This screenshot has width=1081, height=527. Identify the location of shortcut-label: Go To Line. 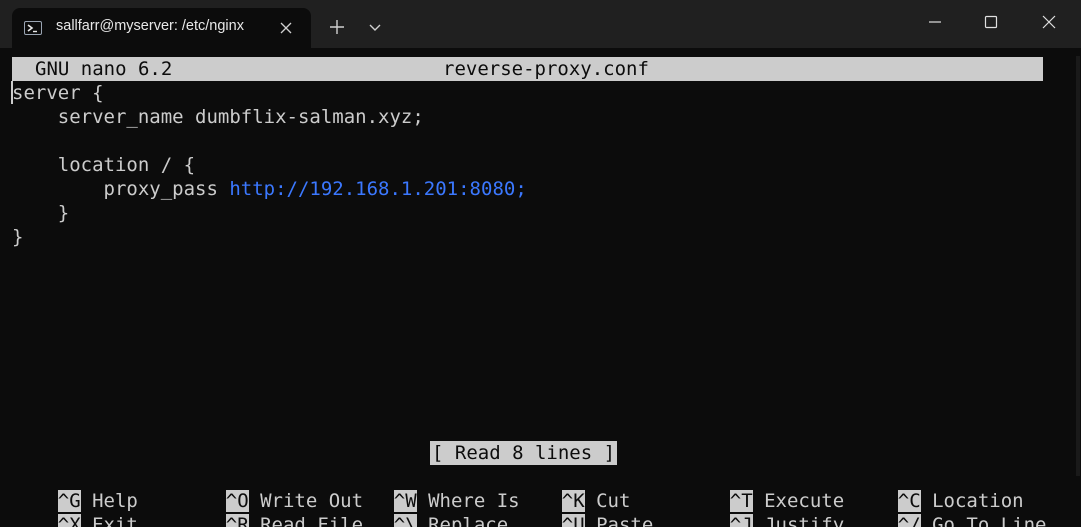
(989, 520).